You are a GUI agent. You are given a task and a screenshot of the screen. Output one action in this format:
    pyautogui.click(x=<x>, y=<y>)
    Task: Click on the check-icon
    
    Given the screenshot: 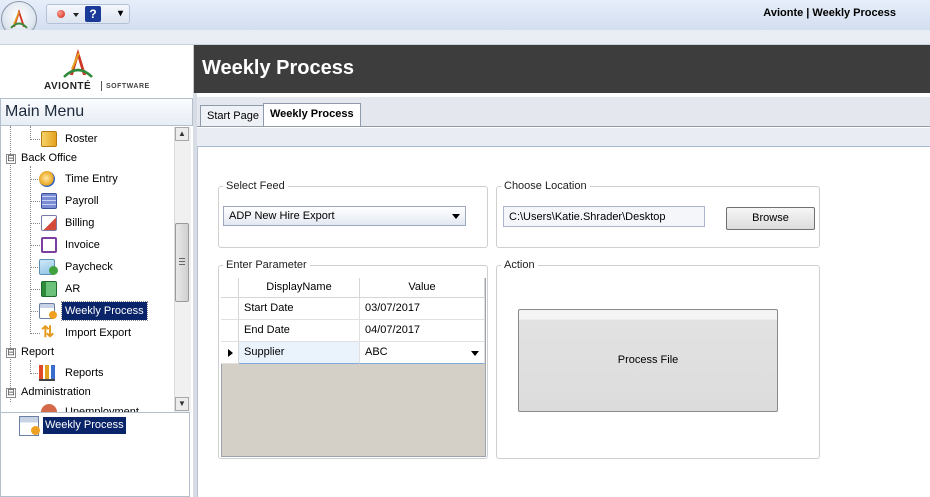 What is the action you would take?
    pyautogui.click(x=53, y=270)
    